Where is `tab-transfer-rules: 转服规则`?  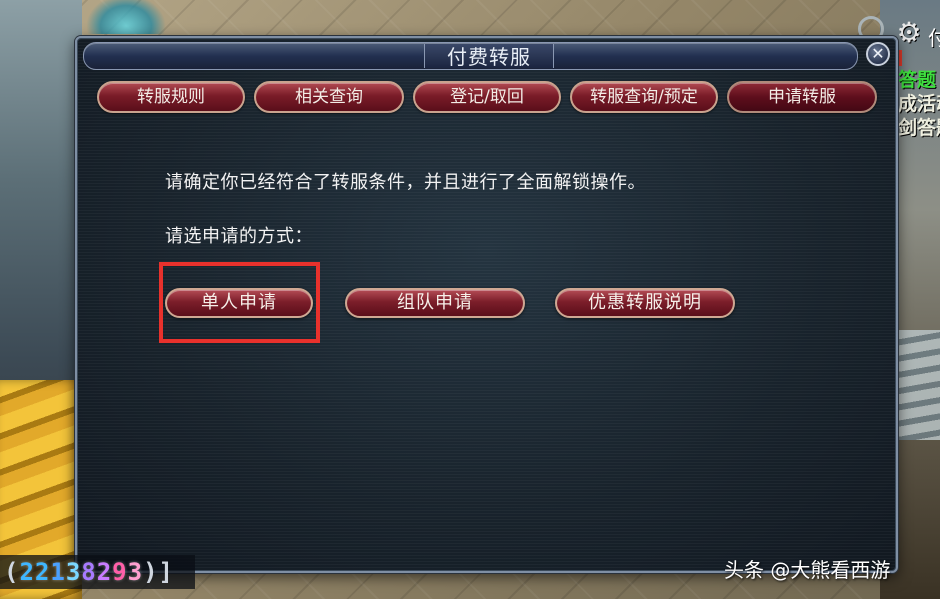 tab-transfer-rules: 转服规则 is located at coordinates (171, 97).